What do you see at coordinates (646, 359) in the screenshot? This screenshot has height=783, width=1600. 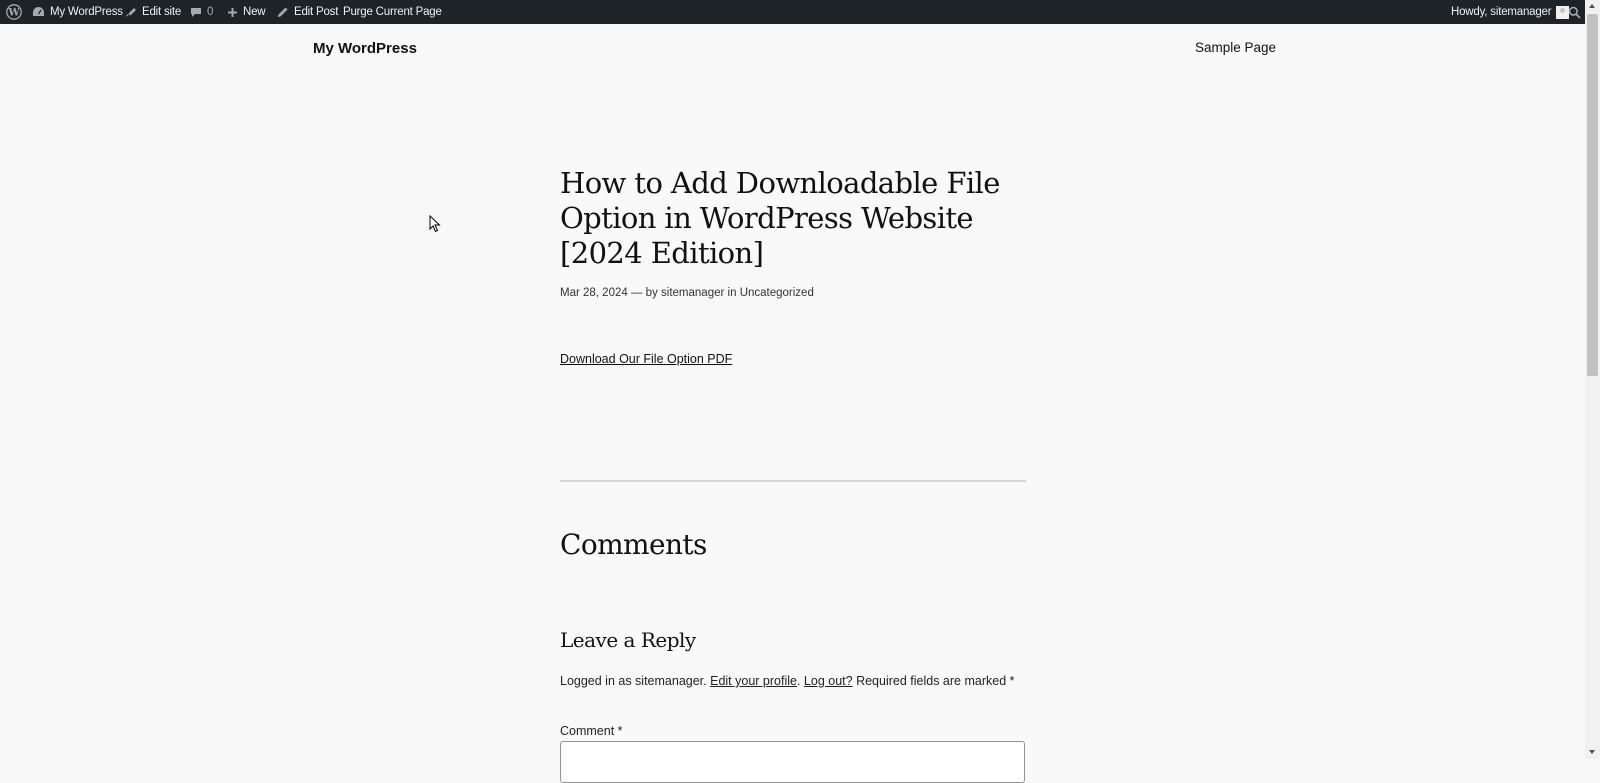 I see `download-pdf-link: Download Our File Option PDF` at bounding box center [646, 359].